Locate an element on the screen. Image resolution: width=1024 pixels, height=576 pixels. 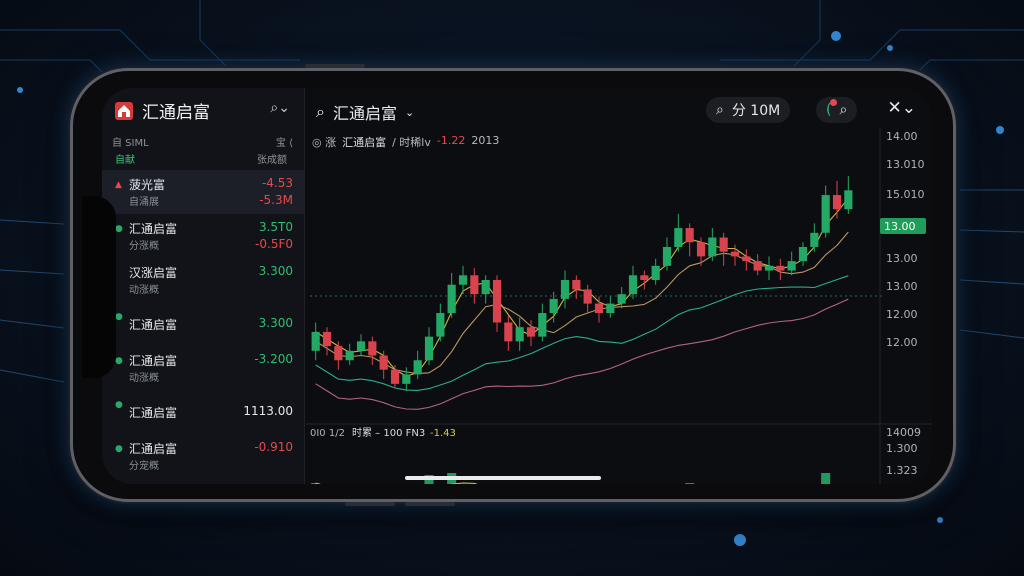
brand: 汇通启富 is located at coordinates (162, 110).